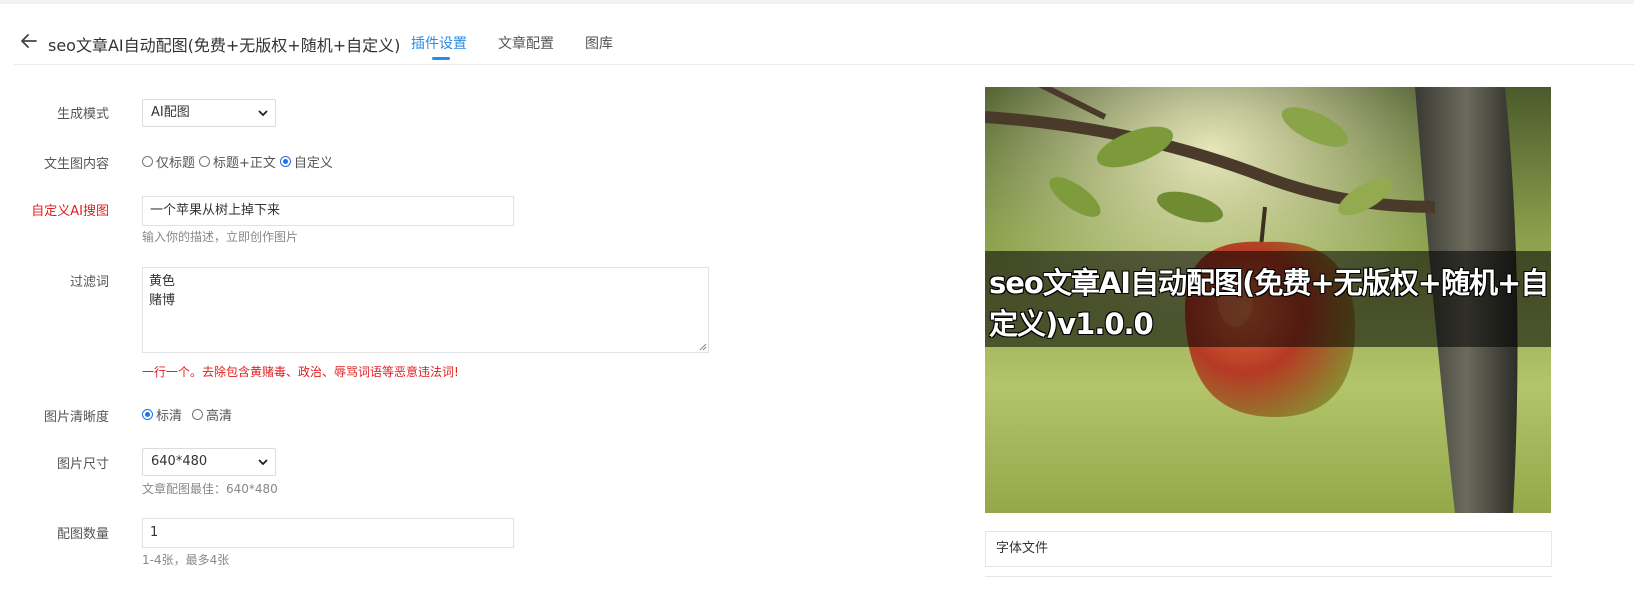  I want to click on tab-plugin-settings: 插件设置, so click(439, 43).